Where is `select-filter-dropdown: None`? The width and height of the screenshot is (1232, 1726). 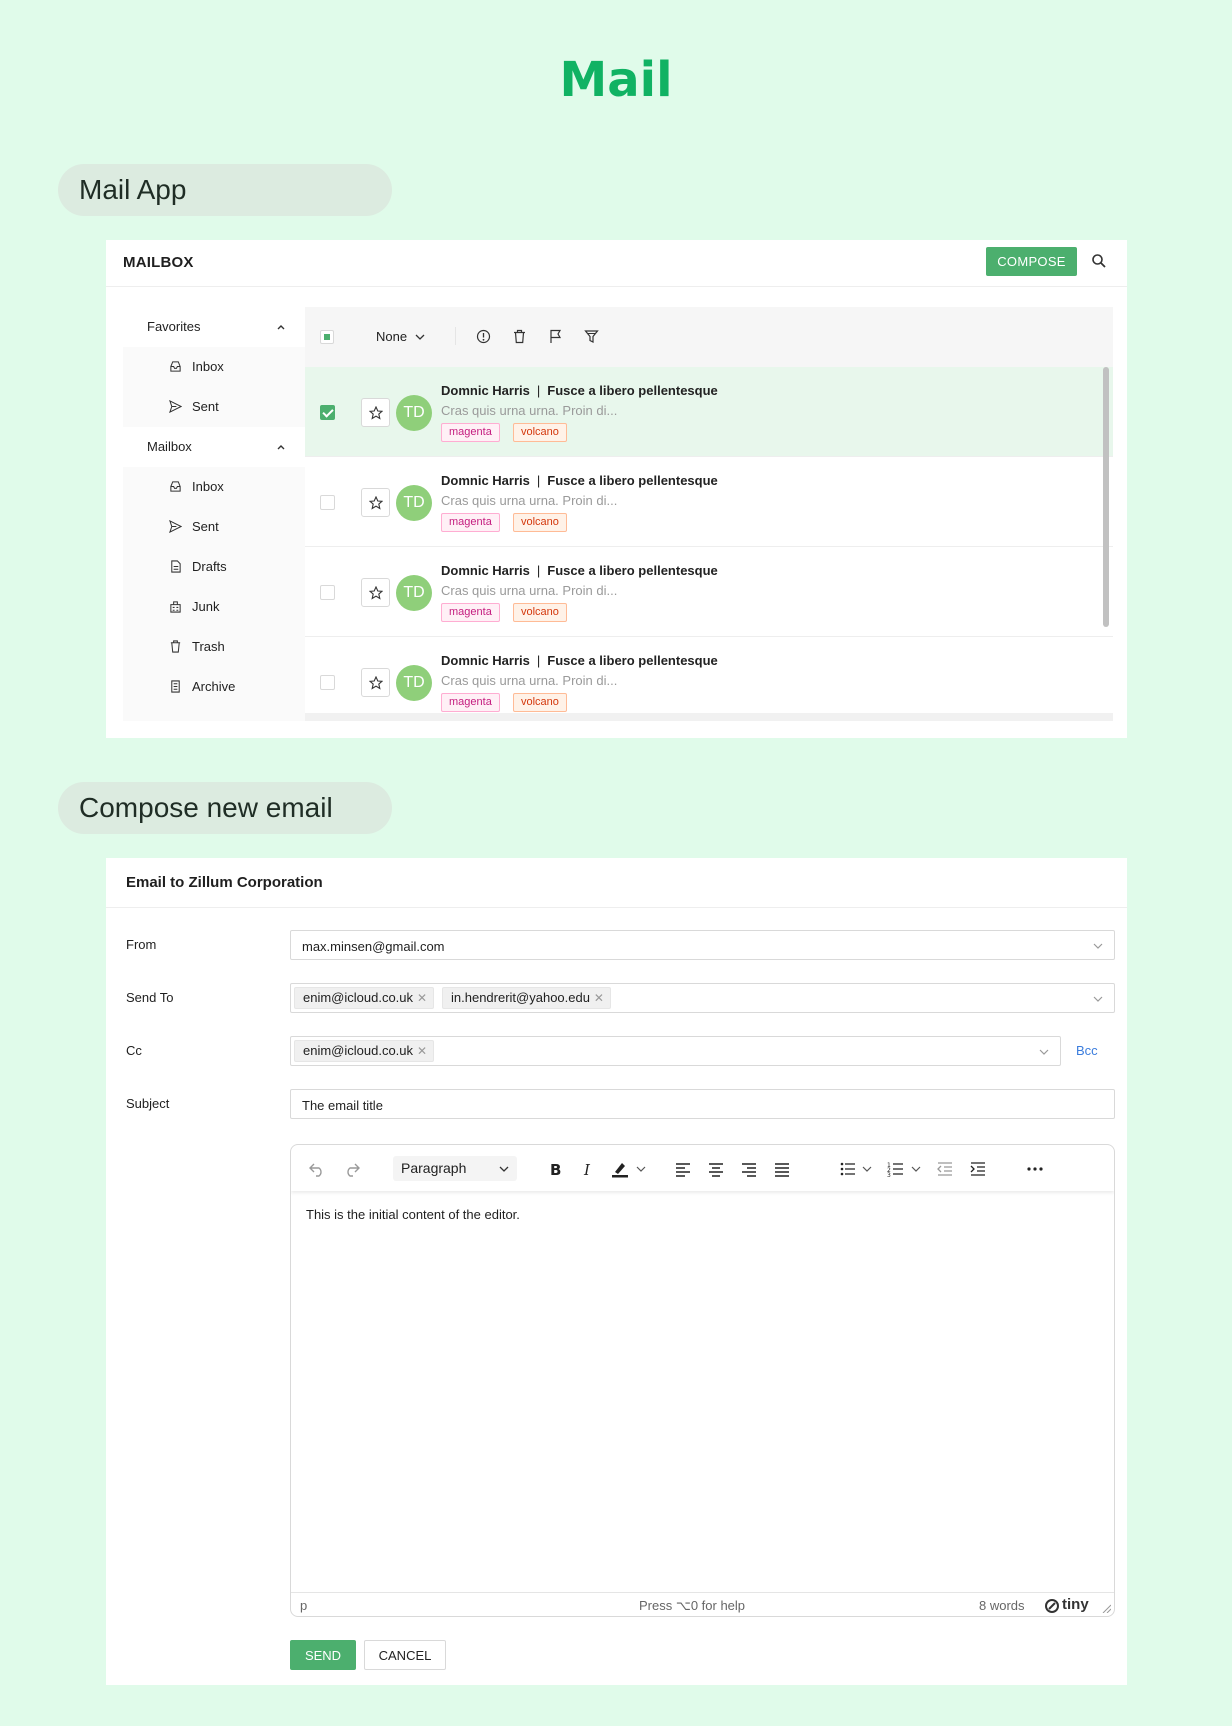
select-filter-dropdown: None is located at coordinates (400, 336).